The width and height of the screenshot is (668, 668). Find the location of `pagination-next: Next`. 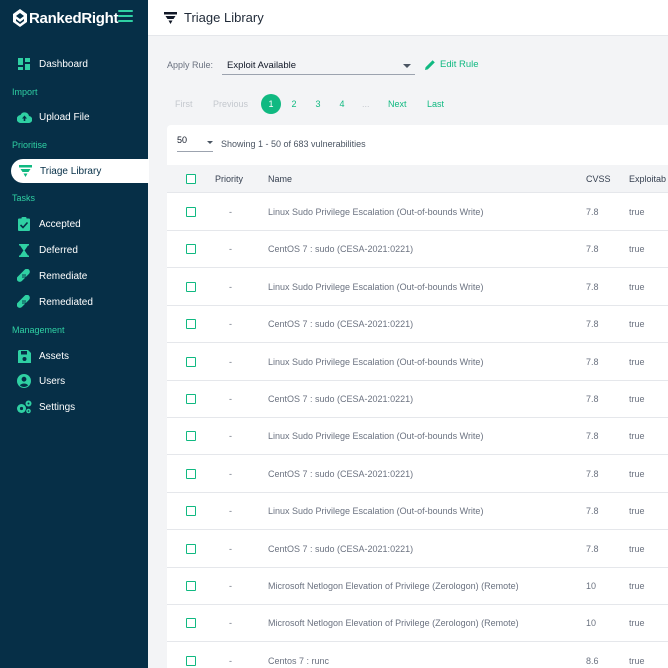

pagination-next: Next is located at coordinates (397, 104).